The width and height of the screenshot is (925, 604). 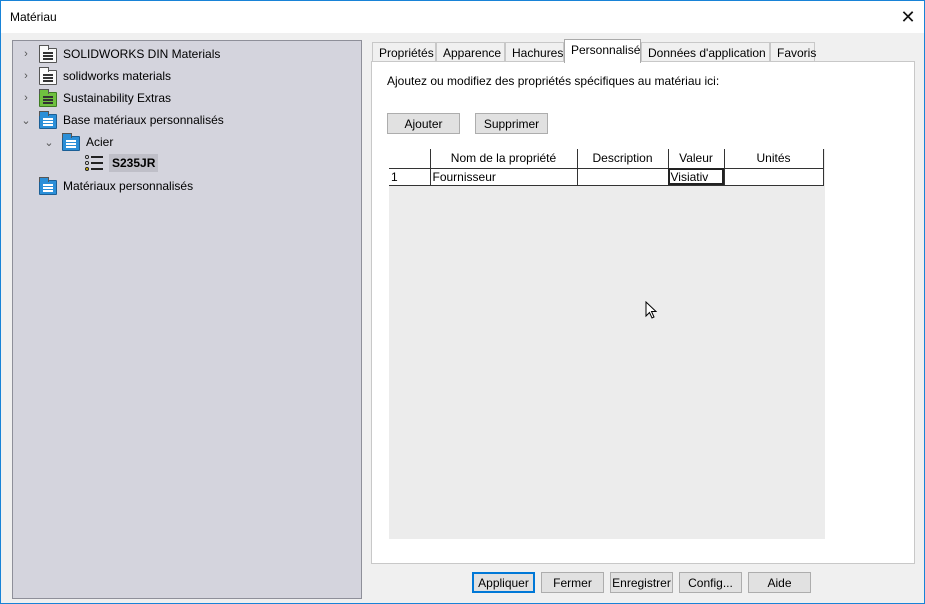 I want to click on green-library-folder-icon, so click(x=48, y=97).